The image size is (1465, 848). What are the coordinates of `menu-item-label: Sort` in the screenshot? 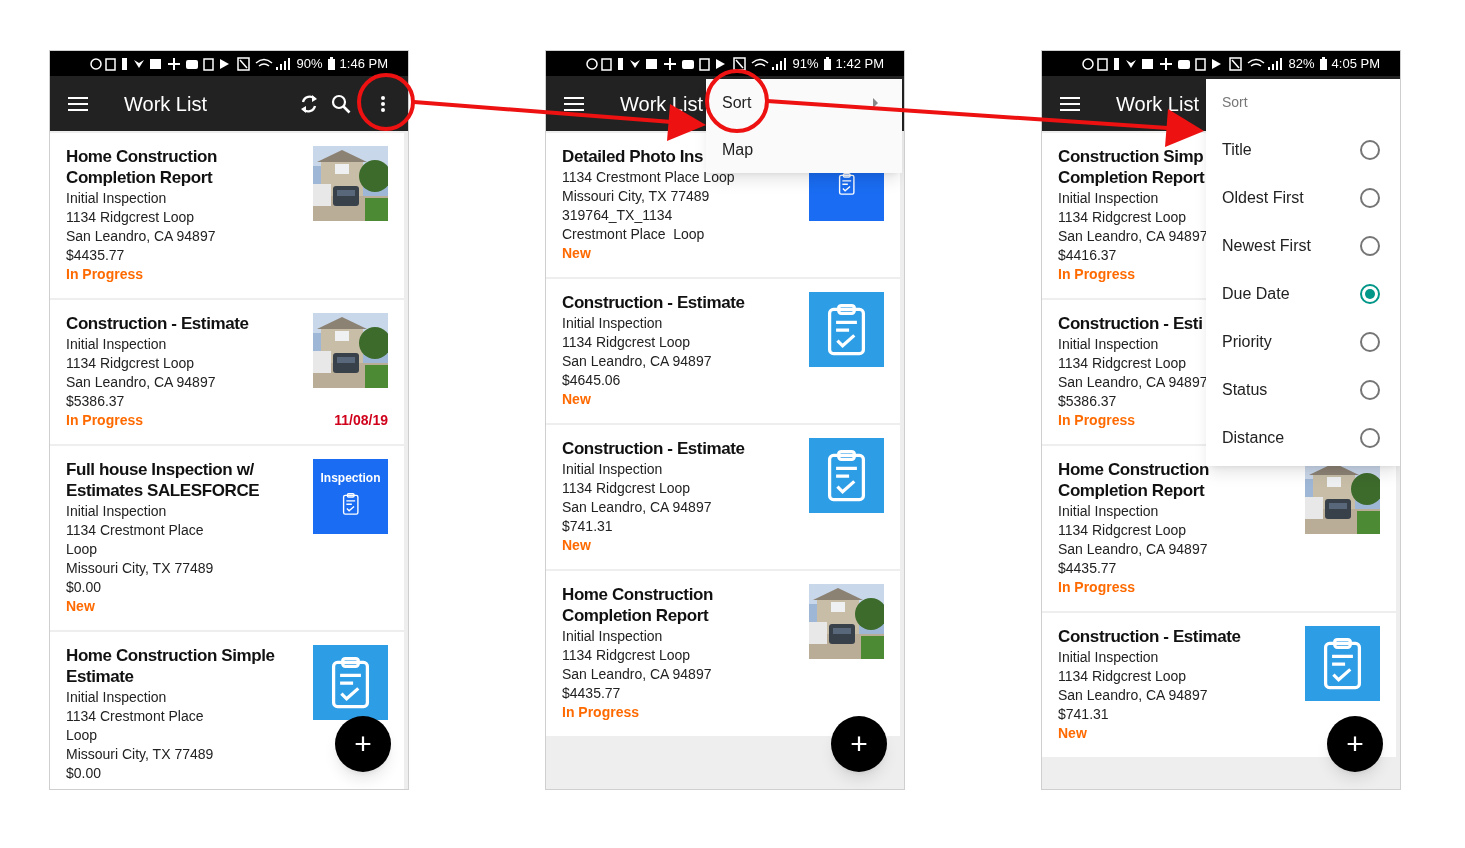 It's located at (737, 102).